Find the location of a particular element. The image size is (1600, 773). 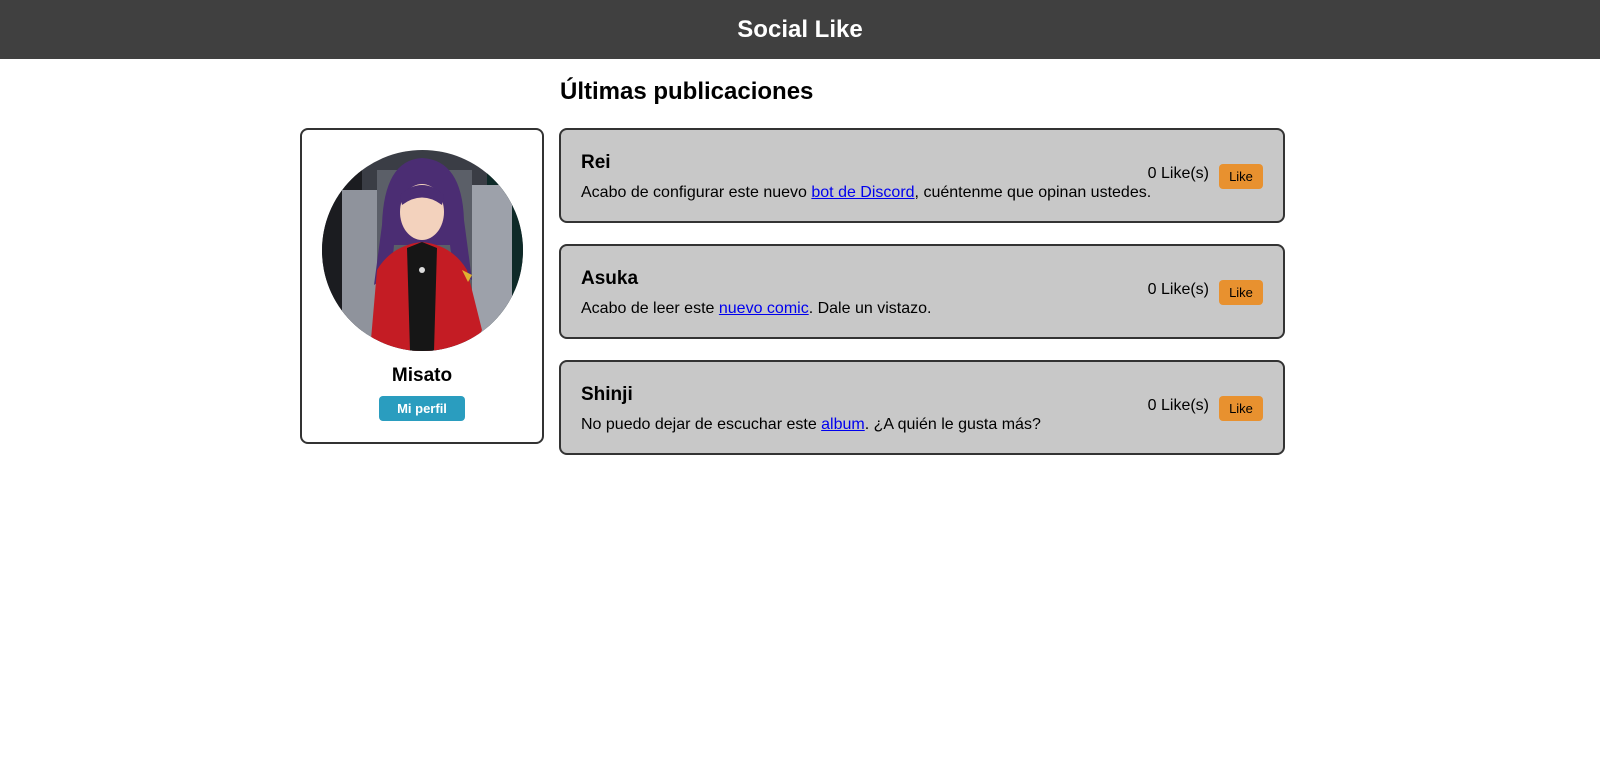

app-title: Social Like is located at coordinates (800, 29).